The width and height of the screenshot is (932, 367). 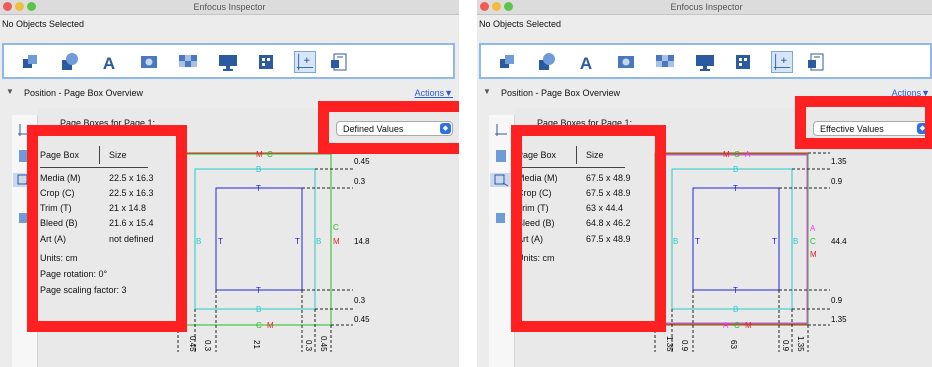 I want to click on bottom-label: 63, so click(x=733, y=344).